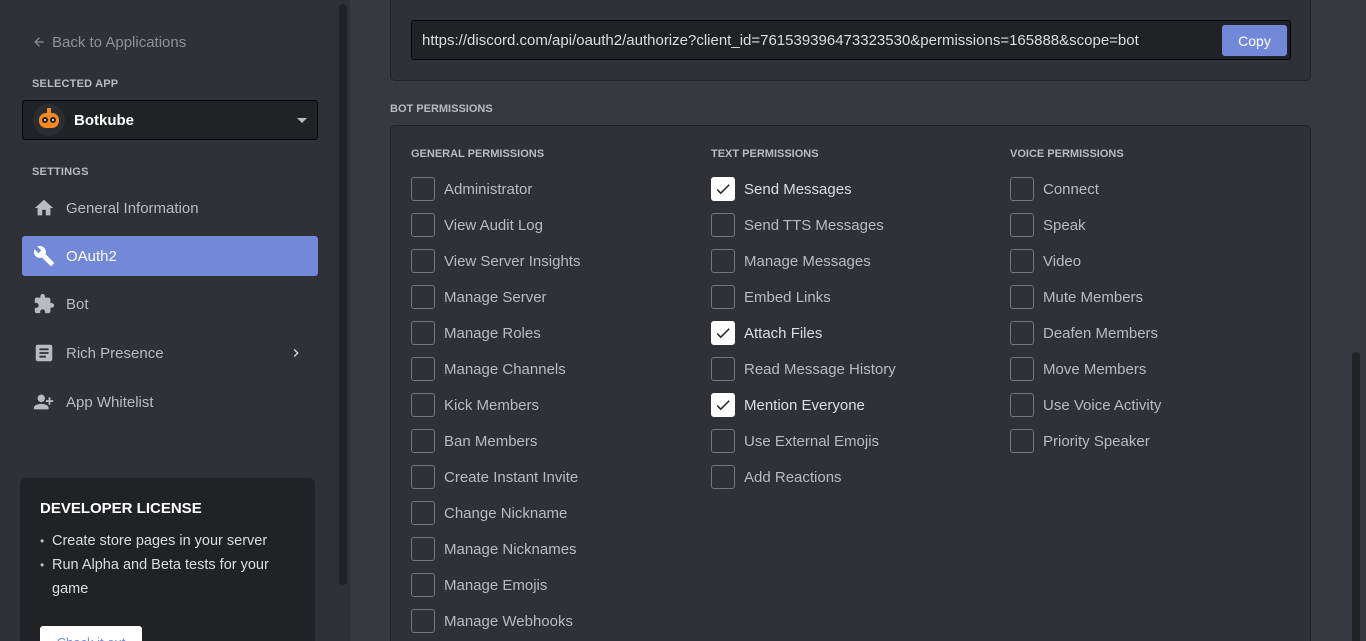 Image resolution: width=1366 pixels, height=641 pixels. Describe the element at coordinates (812, 441) in the screenshot. I see `permission-label: Use External Emojis` at that location.